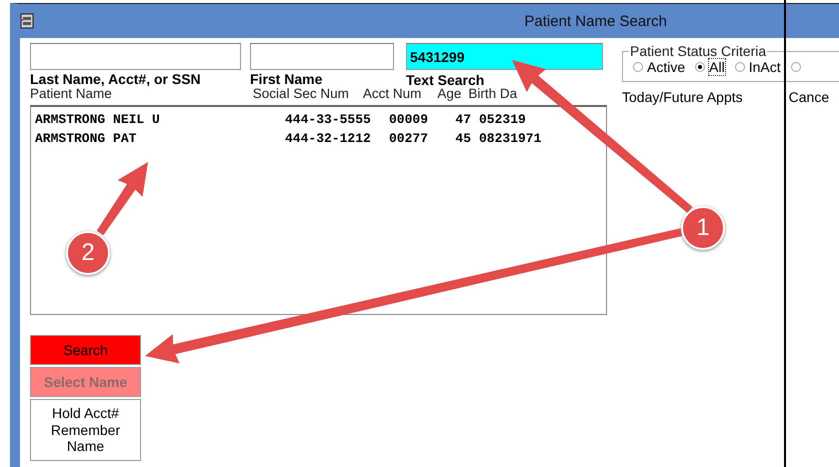 The image size is (839, 467). Describe the element at coordinates (698, 51) in the screenshot. I see `group-title: Patient Status Criteria` at that location.